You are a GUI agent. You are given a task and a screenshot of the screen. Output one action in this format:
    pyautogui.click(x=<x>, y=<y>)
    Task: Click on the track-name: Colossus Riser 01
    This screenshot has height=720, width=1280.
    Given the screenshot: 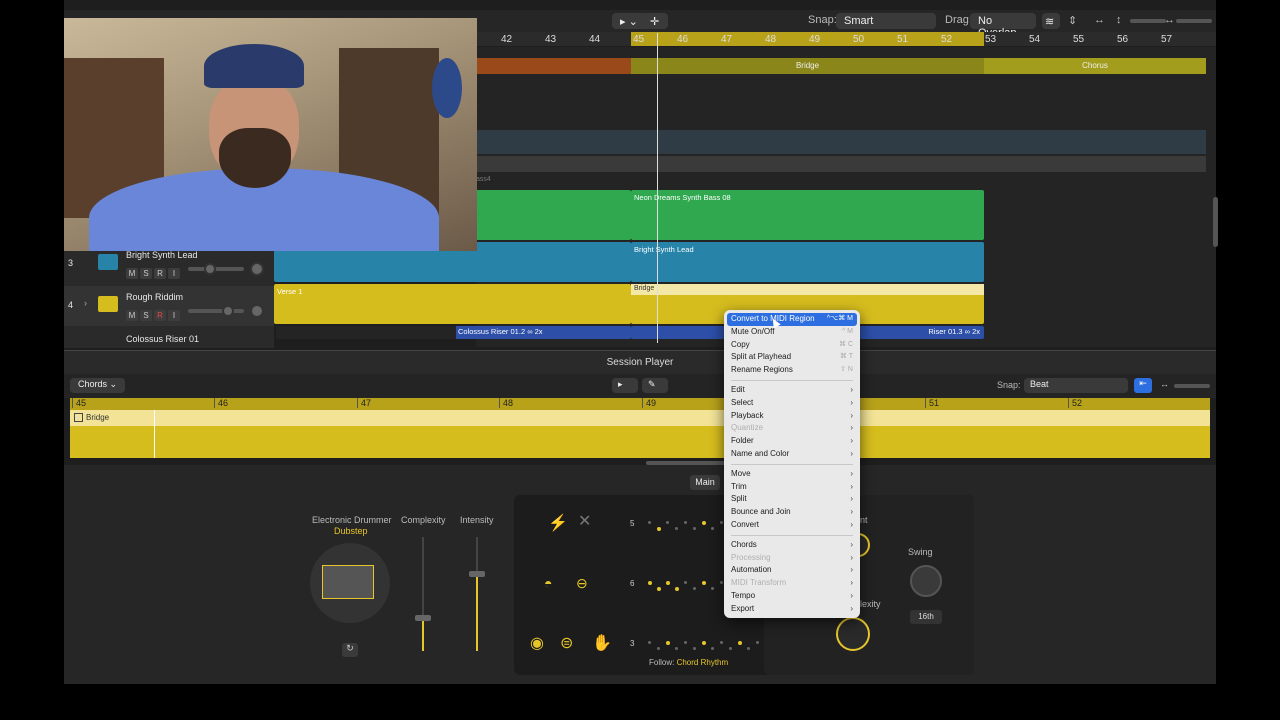 What is the action you would take?
    pyautogui.click(x=162, y=339)
    